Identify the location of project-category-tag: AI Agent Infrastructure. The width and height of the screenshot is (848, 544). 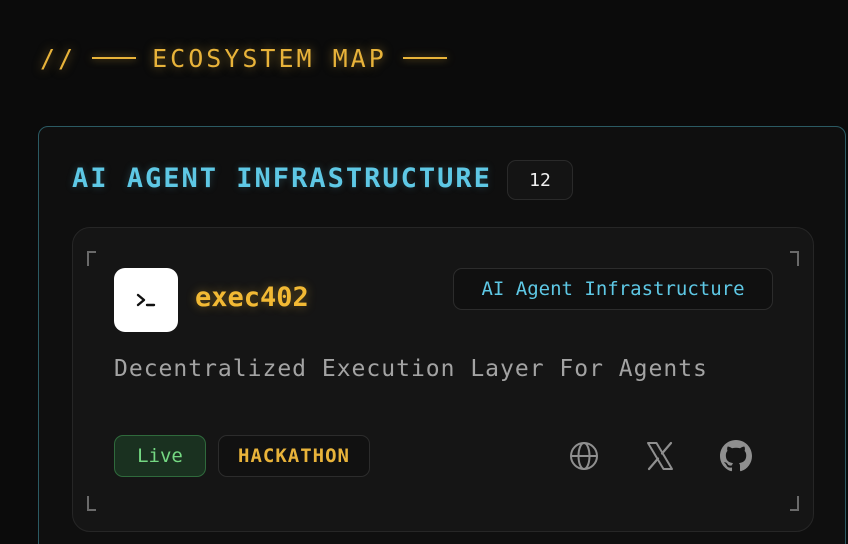
(613, 289).